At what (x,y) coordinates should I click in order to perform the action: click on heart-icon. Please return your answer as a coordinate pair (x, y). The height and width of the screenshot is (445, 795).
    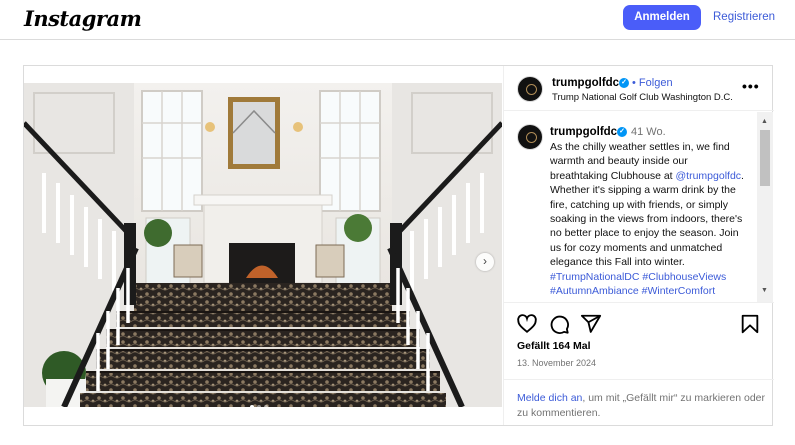
    Looking at the image, I should click on (527, 324).